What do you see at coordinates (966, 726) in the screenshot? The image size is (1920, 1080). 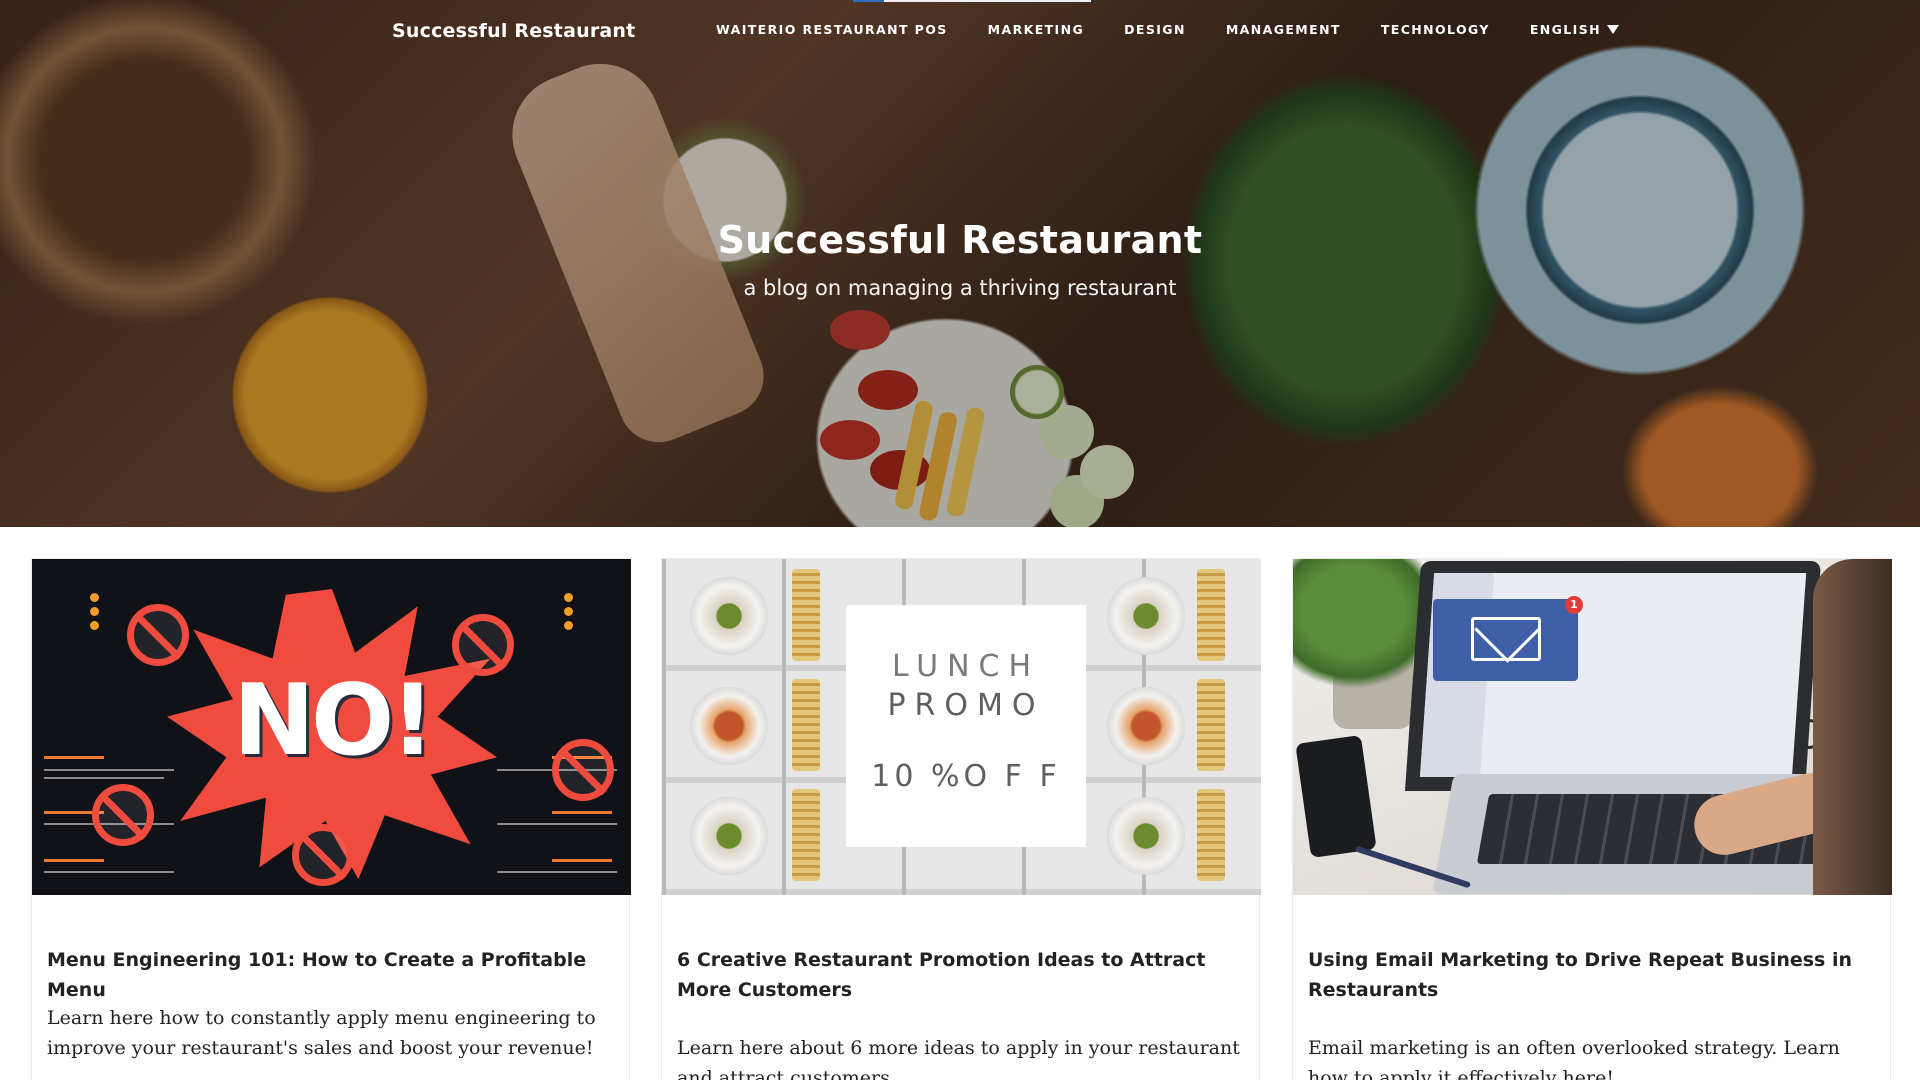 I see `promo-sign: LUNCH PROMO 10 %O F F` at bounding box center [966, 726].